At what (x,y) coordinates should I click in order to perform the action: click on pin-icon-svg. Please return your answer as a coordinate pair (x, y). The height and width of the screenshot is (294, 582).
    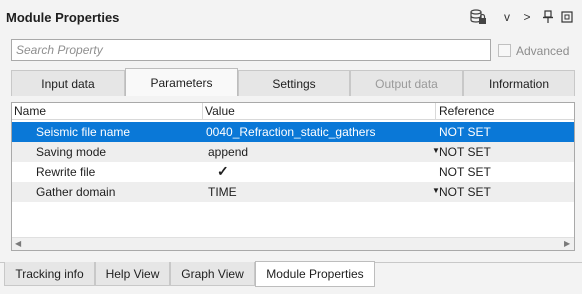
    Looking at the image, I should click on (548, 16).